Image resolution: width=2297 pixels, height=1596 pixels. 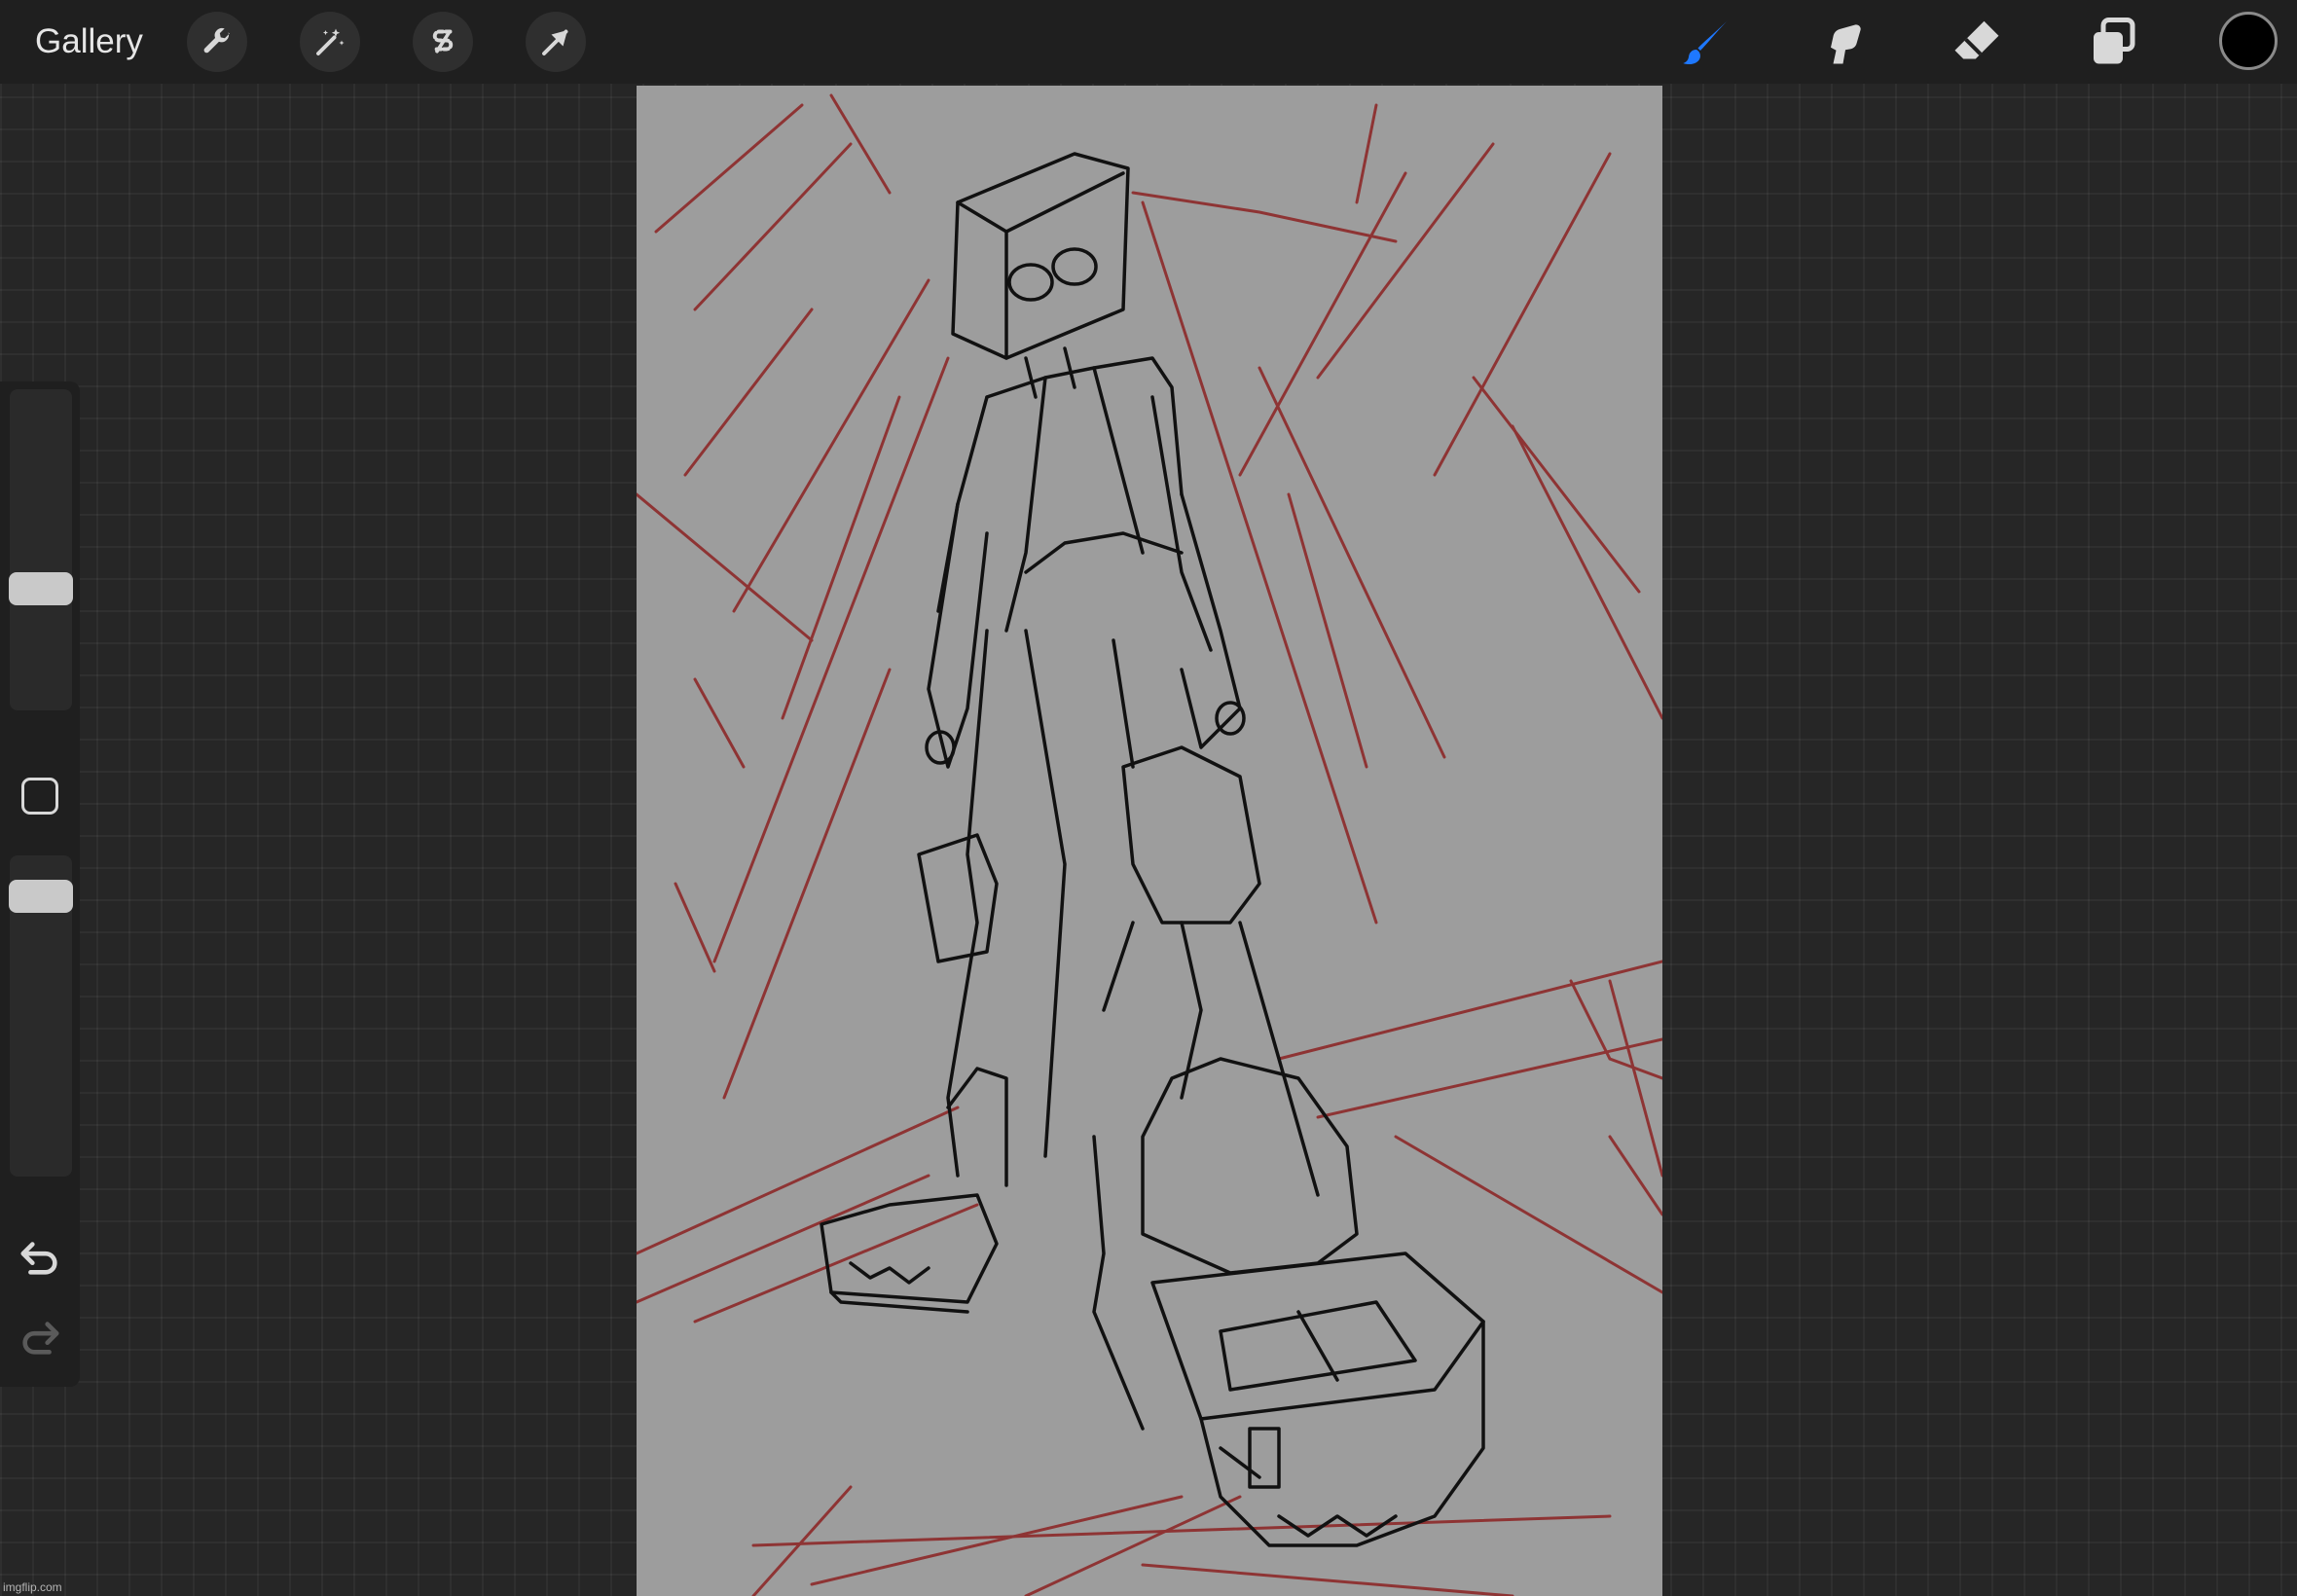 What do you see at coordinates (89, 41) in the screenshot?
I see `gallery-button: Gallery` at bounding box center [89, 41].